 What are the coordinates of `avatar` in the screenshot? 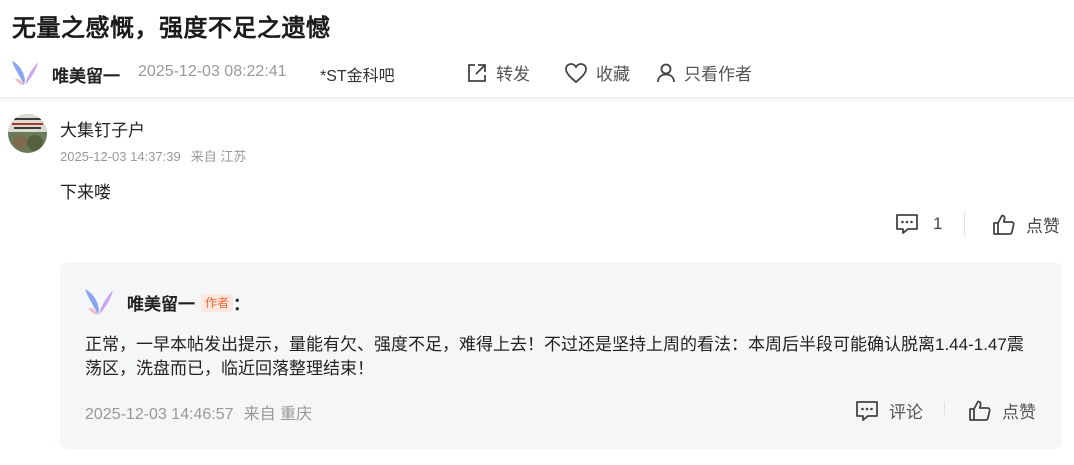 It's located at (27, 133).